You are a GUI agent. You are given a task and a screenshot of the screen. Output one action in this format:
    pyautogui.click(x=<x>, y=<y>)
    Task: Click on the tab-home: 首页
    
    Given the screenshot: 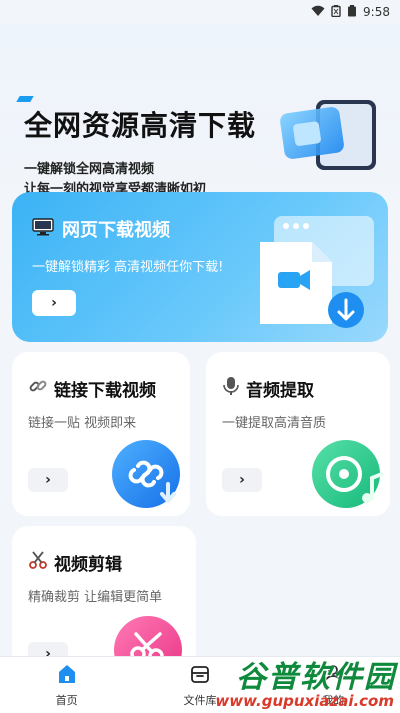 What is the action you would take?
    pyautogui.click(x=66, y=685)
    